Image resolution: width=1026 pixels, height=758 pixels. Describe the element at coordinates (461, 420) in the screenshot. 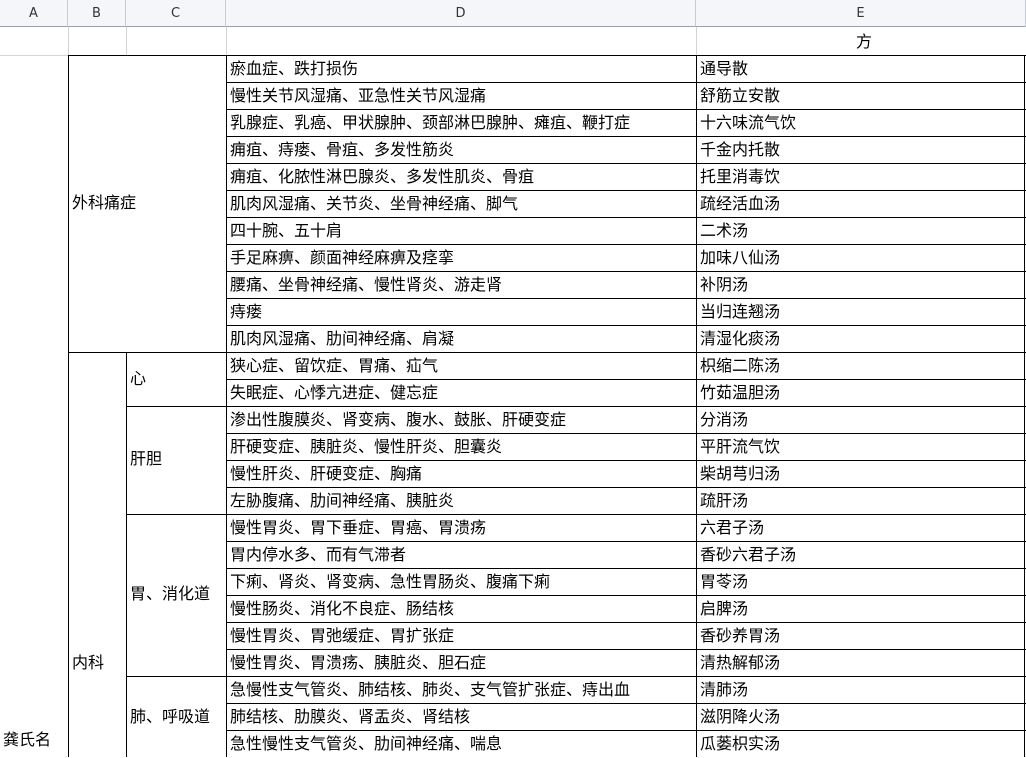

I see `disease-cell: 渗出性腹膜炎、肾变病、腹水、鼓胀、肝硬变症` at that location.